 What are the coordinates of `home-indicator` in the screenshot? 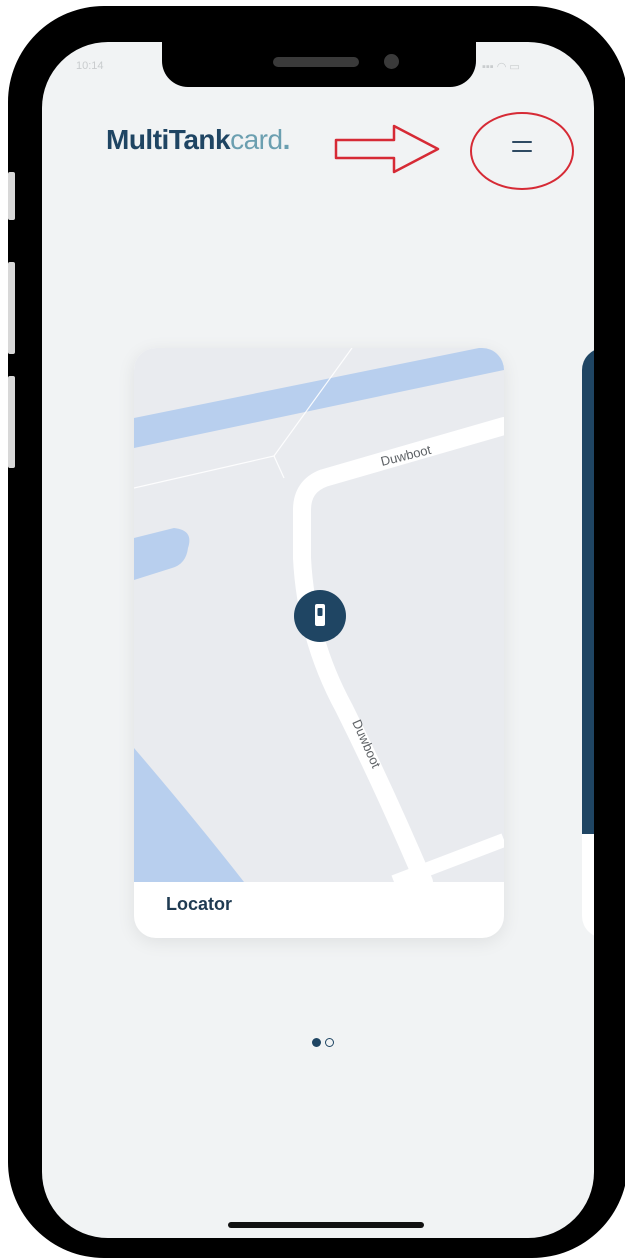 It's located at (326, 1225).